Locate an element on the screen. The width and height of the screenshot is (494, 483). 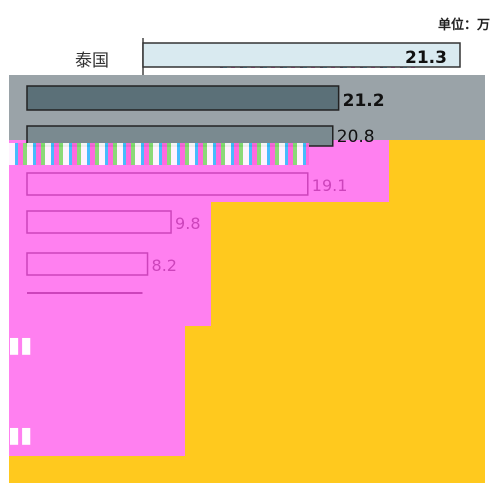
bar-value-label-5: 8.2 is located at coordinates (164, 265).